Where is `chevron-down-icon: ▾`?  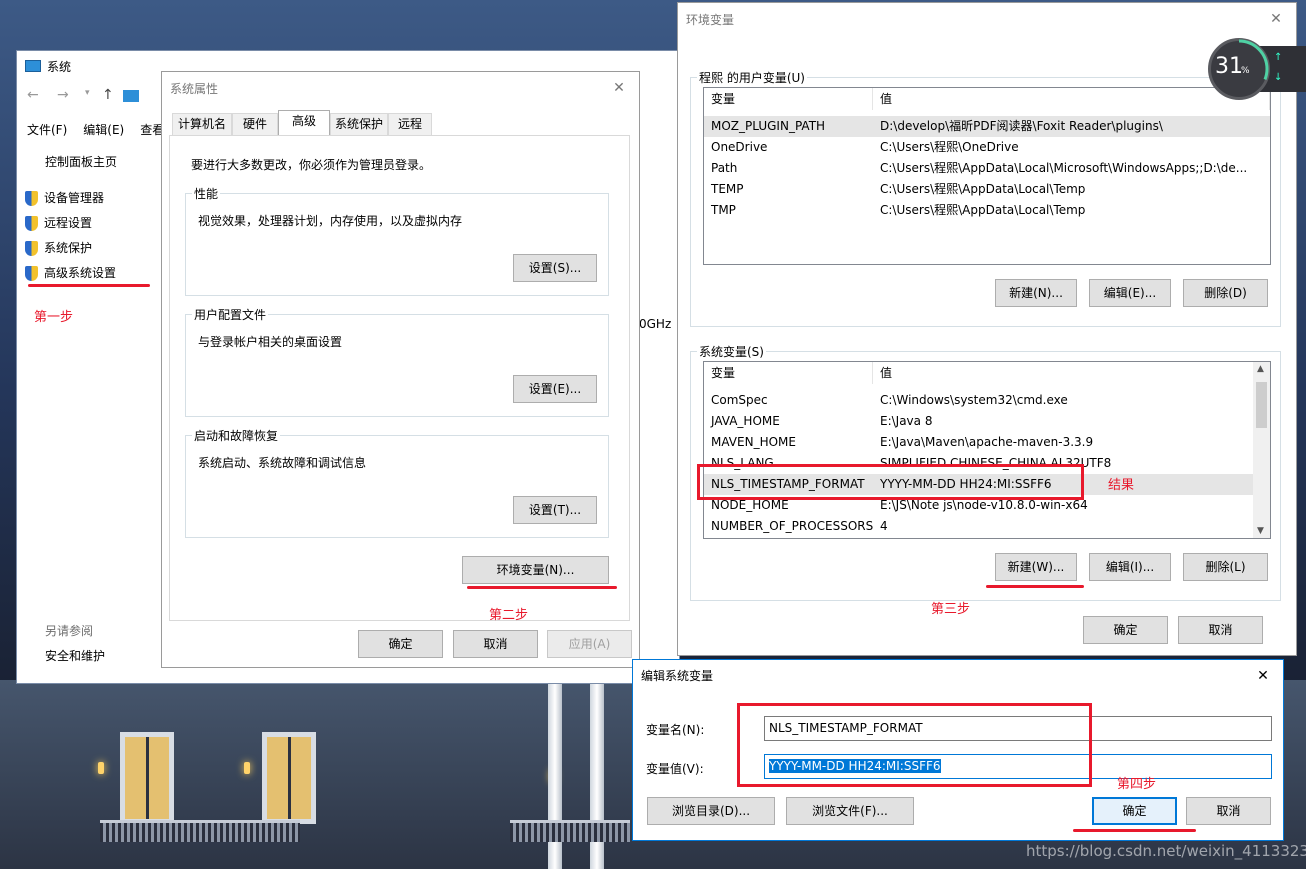
chevron-down-icon: ▾ is located at coordinates (87, 93).